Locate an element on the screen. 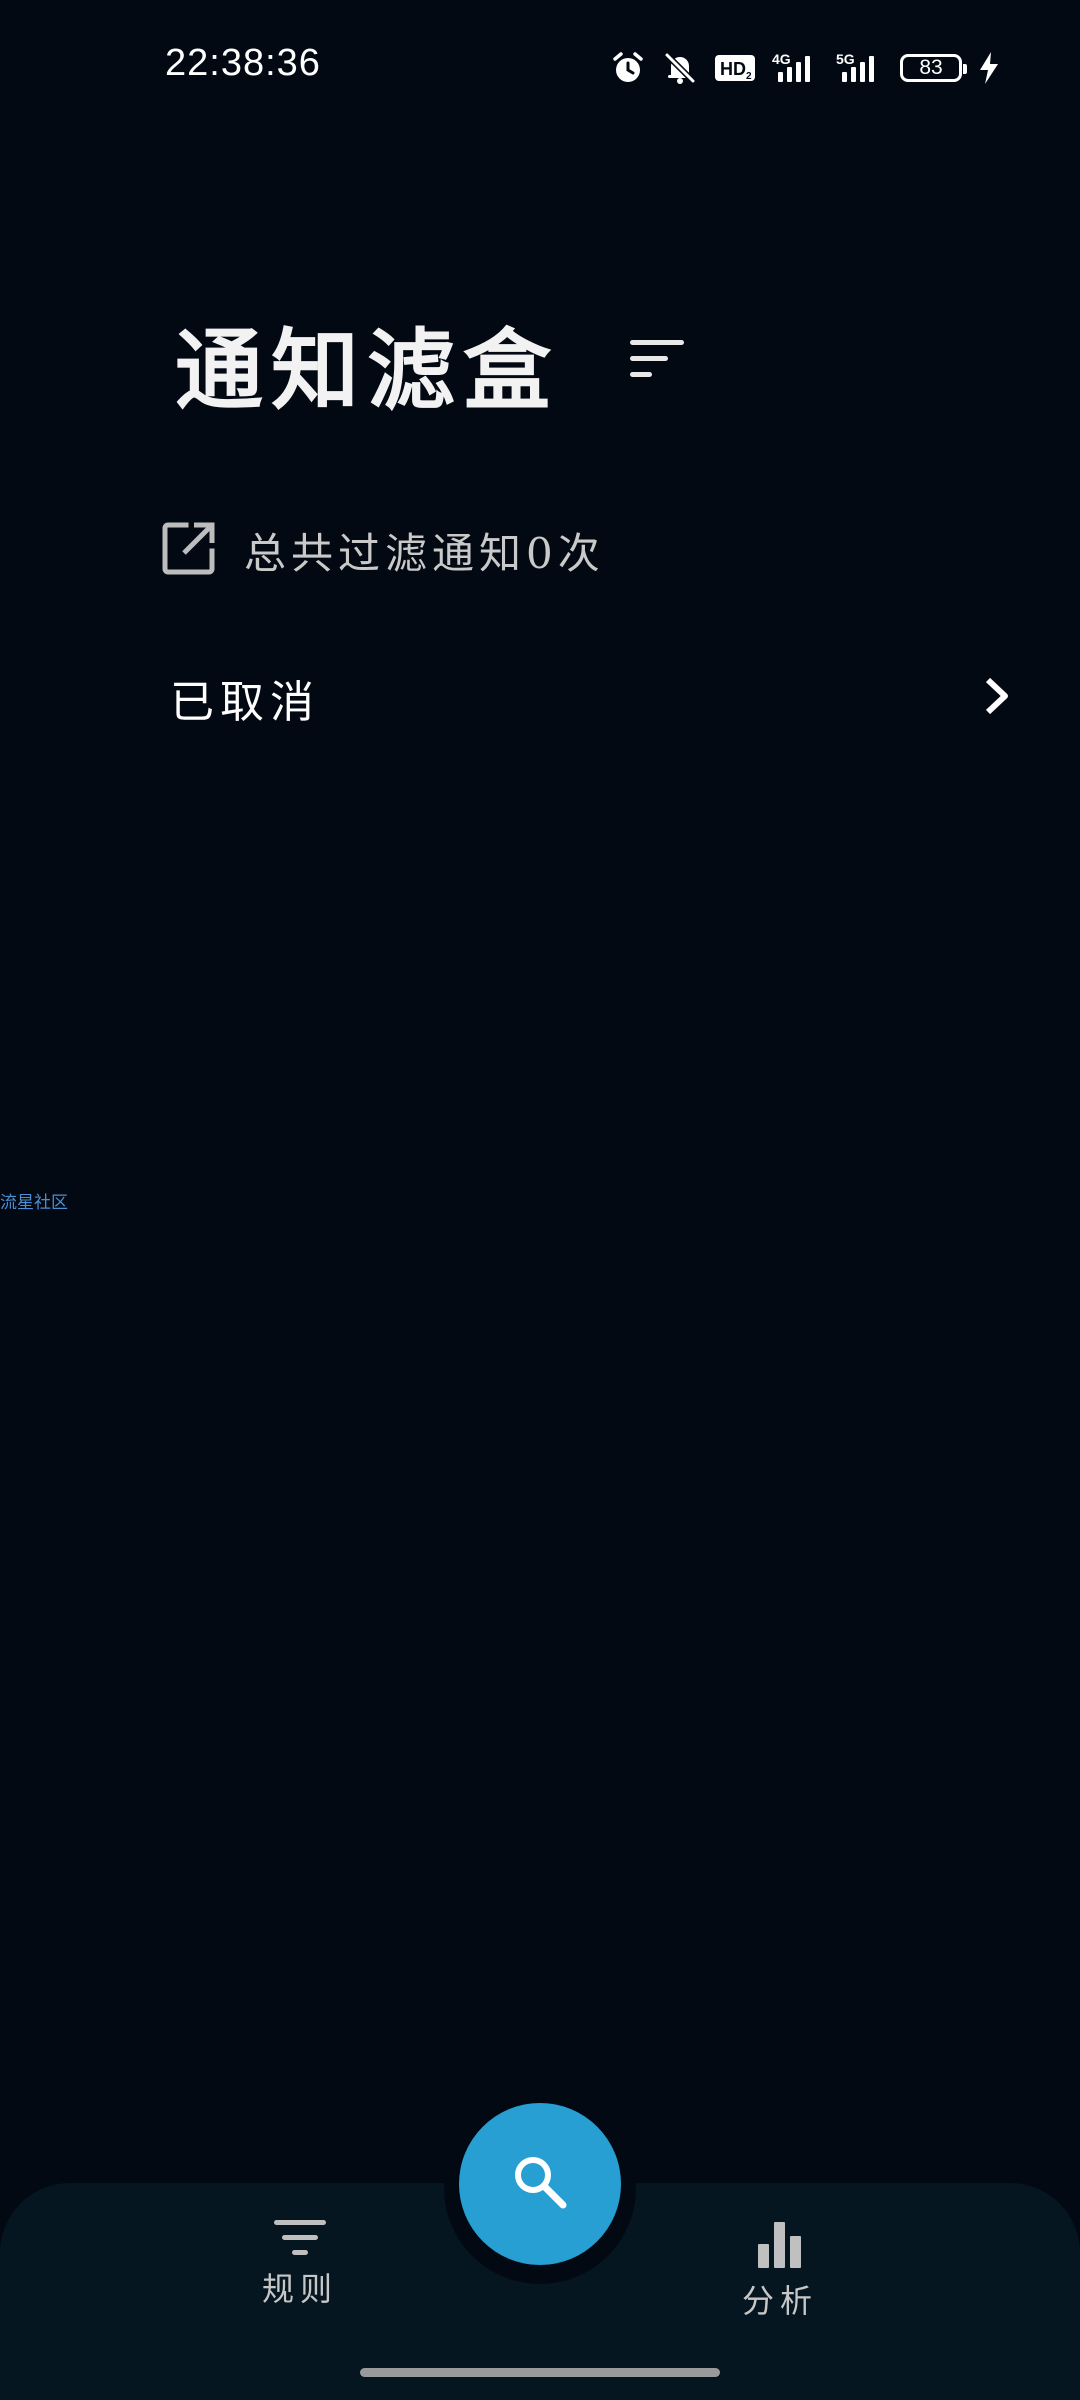 The image size is (1080, 2400). status-icons: HD 2 4G 5G 83 is located at coordinates (805, 68).